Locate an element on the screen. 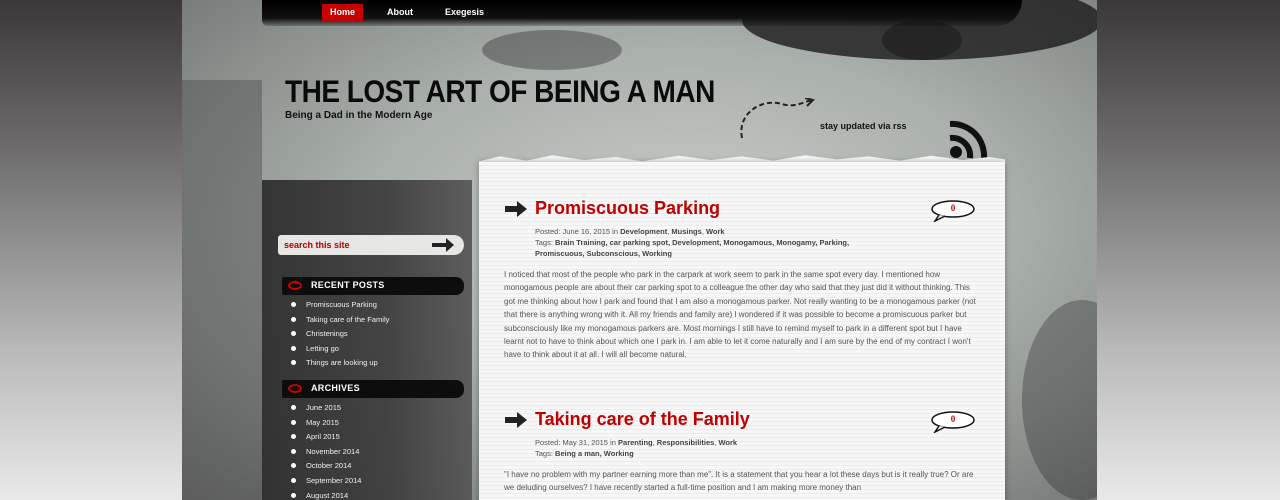 The image size is (1280, 500). recent-posts-header: RECENT POSTS is located at coordinates (373, 286).